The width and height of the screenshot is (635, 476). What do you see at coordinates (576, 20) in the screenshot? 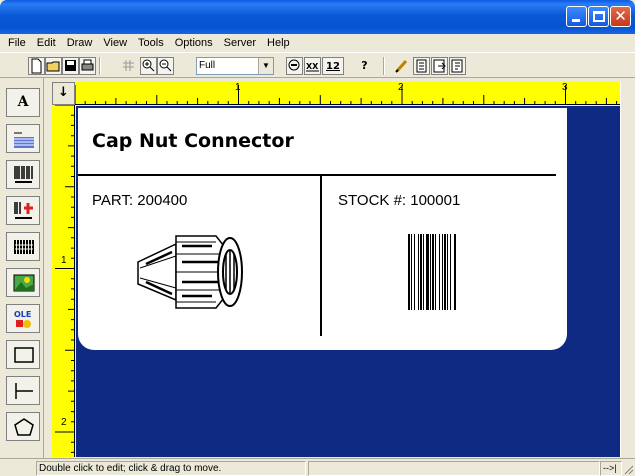
I see `minimize-icon` at bounding box center [576, 20].